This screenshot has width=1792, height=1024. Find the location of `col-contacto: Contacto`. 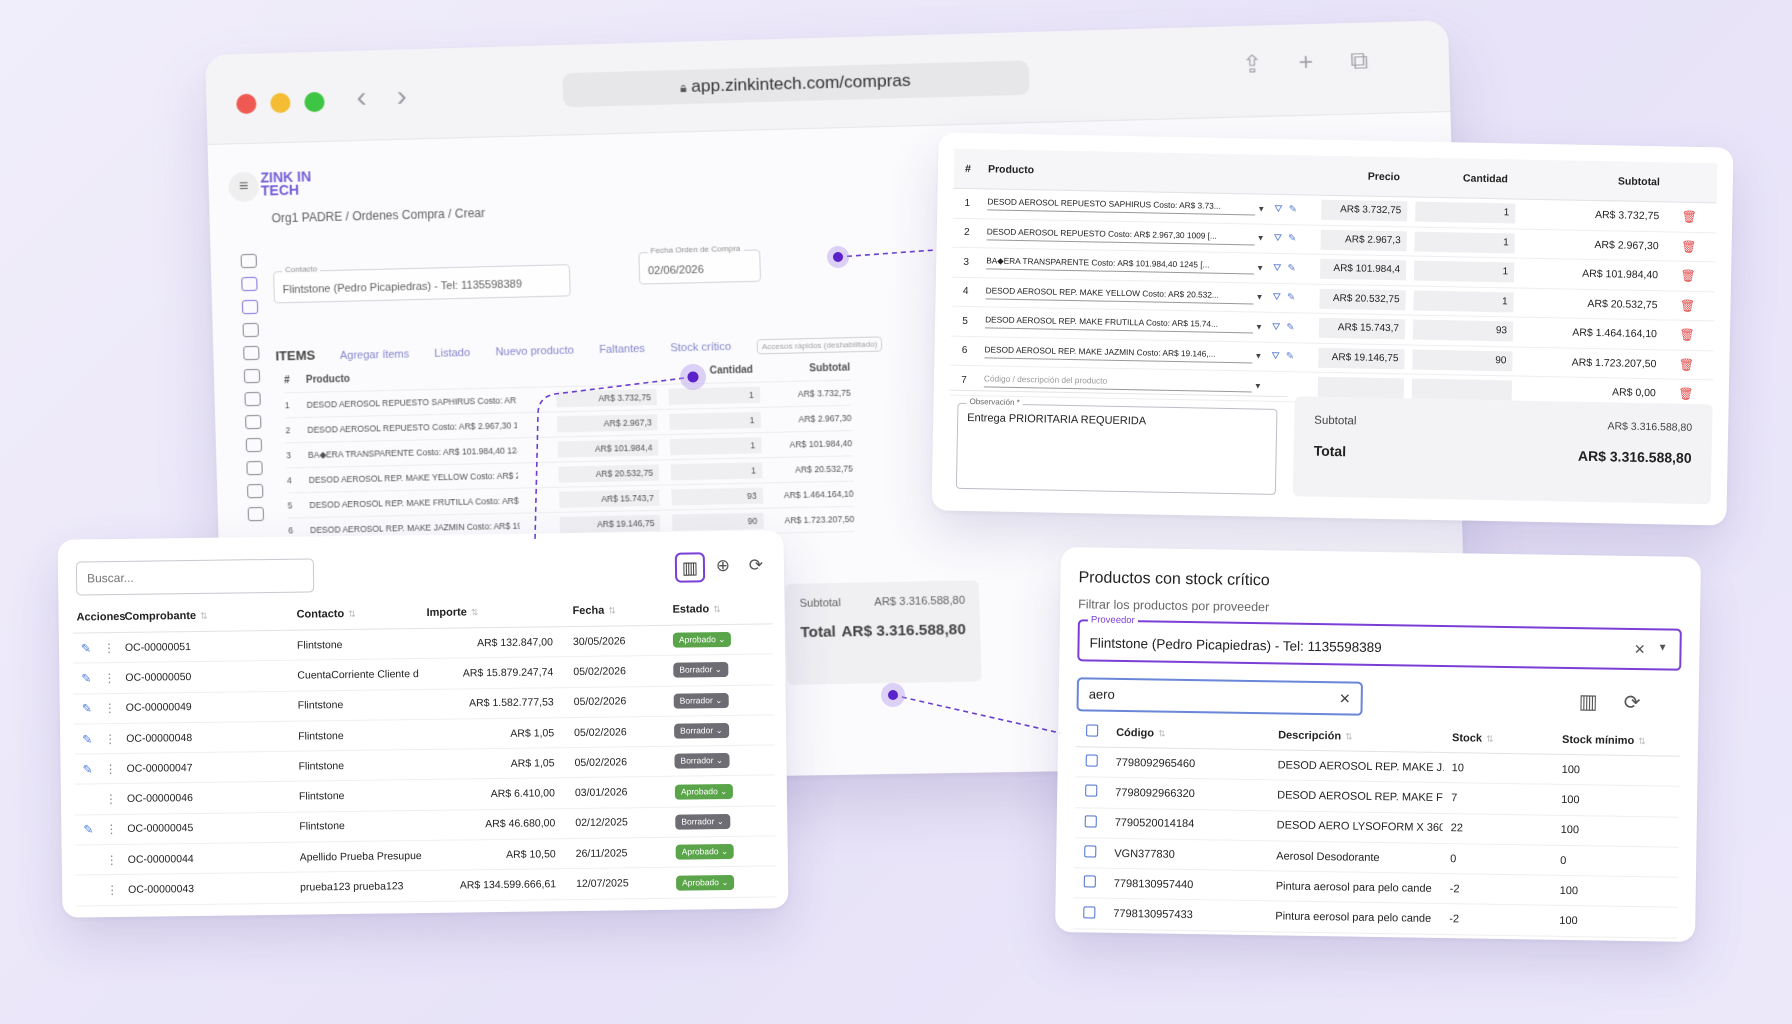

col-contacto: Contacto is located at coordinates (320, 614).